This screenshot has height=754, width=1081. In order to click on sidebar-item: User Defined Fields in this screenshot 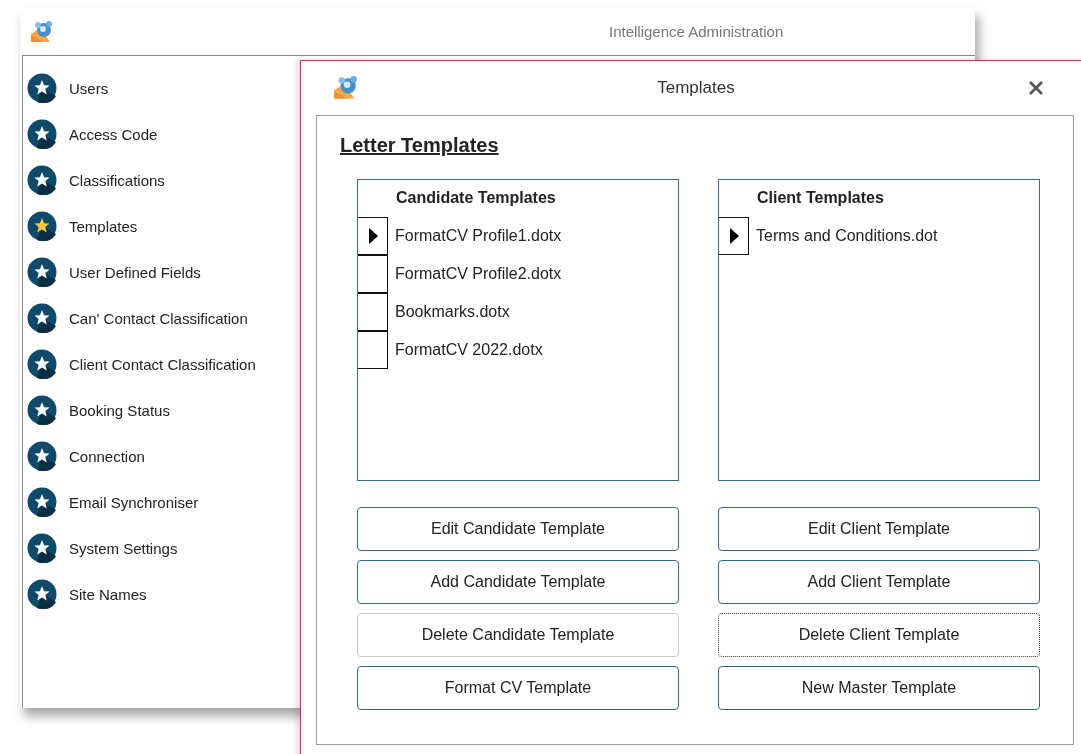, I will do `click(135, 272)`.